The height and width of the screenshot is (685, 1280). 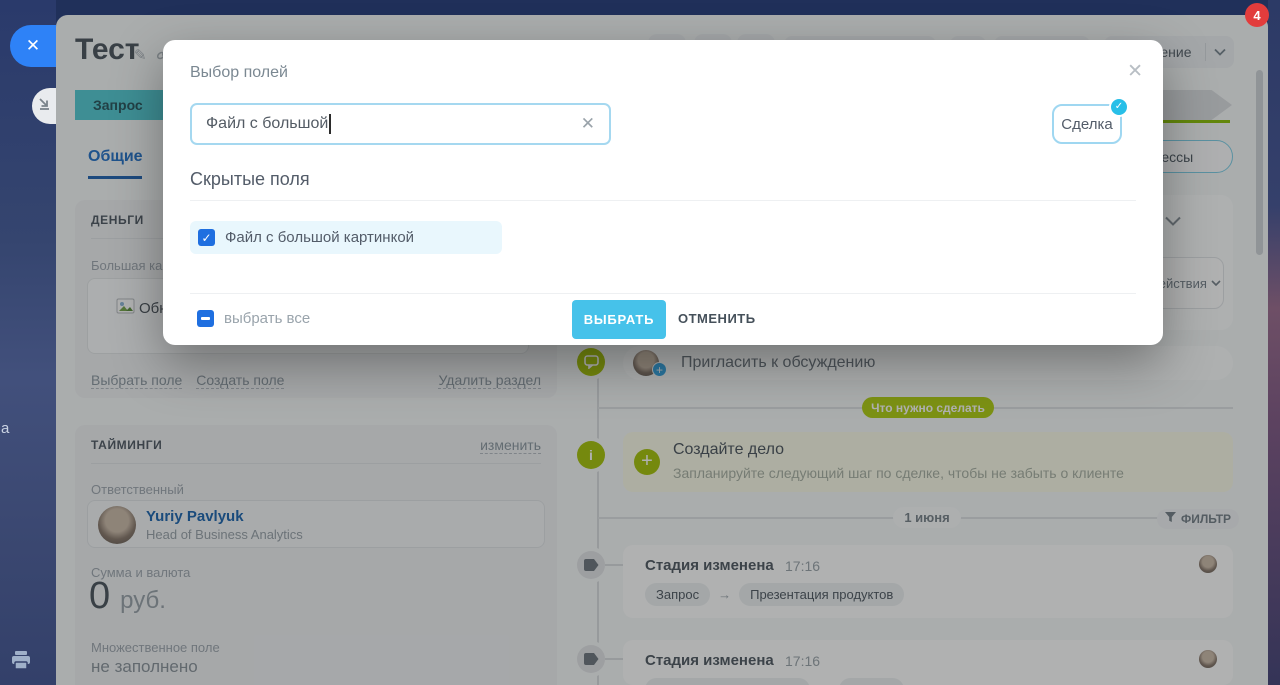 What do you see at coordinates (206, 237) in the screenshot?
I see `checkbox-checked: ✓` at bounding box center [206, 237].